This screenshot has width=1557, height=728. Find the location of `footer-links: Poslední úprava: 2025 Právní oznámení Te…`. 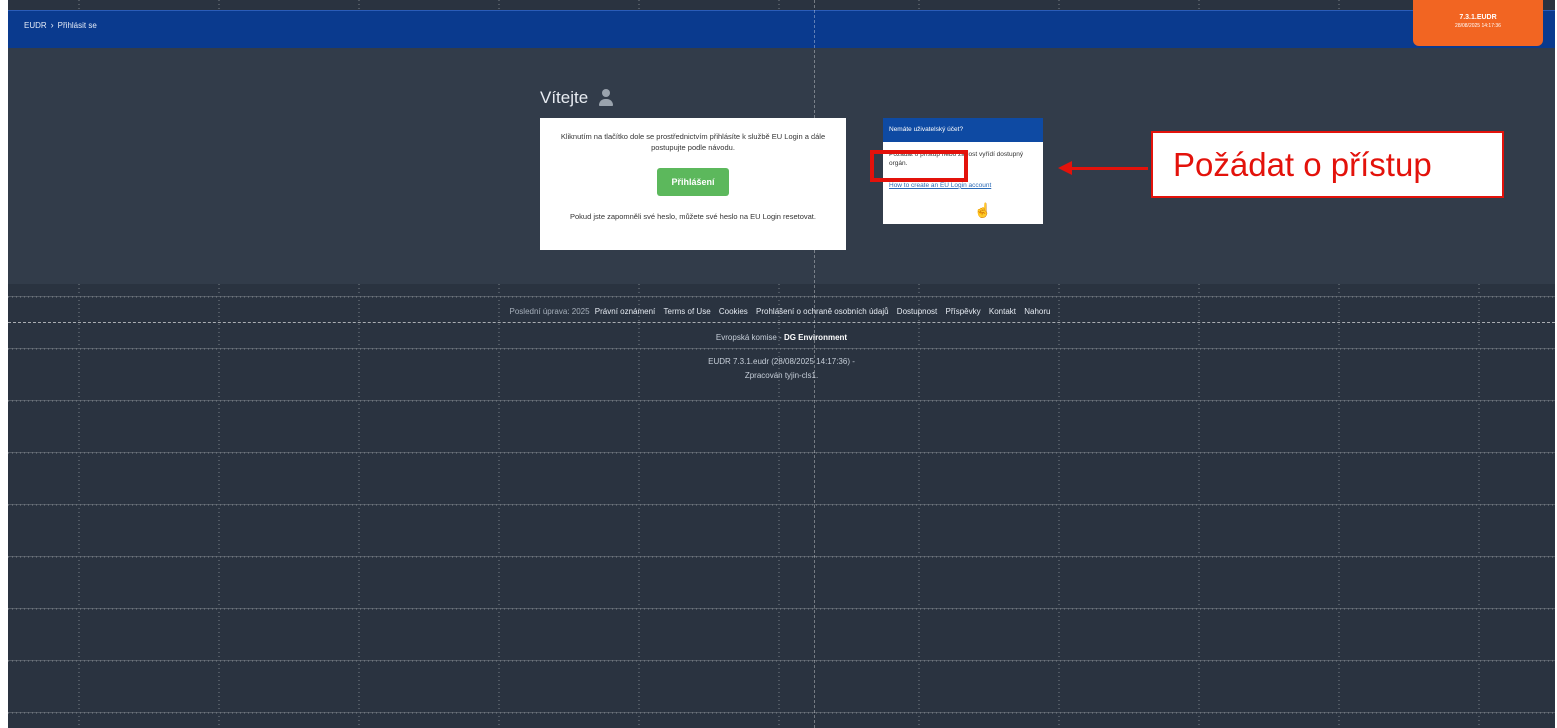

footer-links: Poslední úprava: 2025 Právní oznámení Te… is located at coordinates (781, 311).